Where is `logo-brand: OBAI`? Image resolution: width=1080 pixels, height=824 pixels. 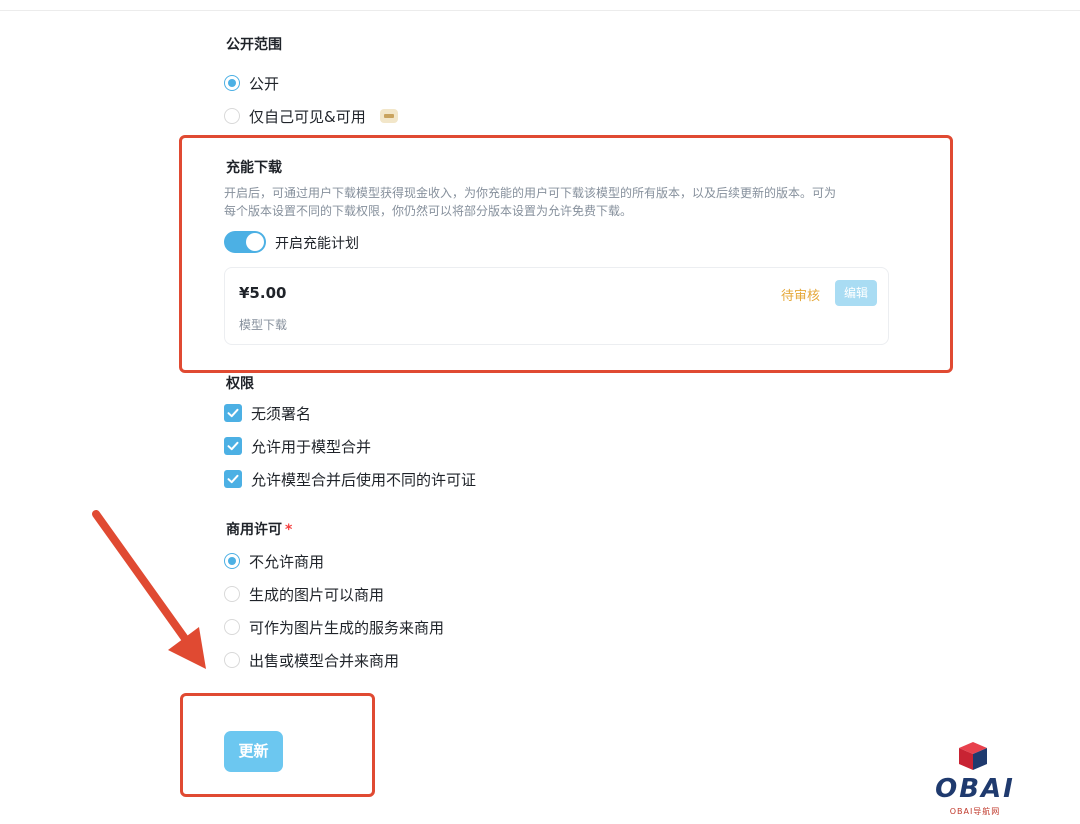
logo-brand: OBAI is located at coordinates (975, 789).